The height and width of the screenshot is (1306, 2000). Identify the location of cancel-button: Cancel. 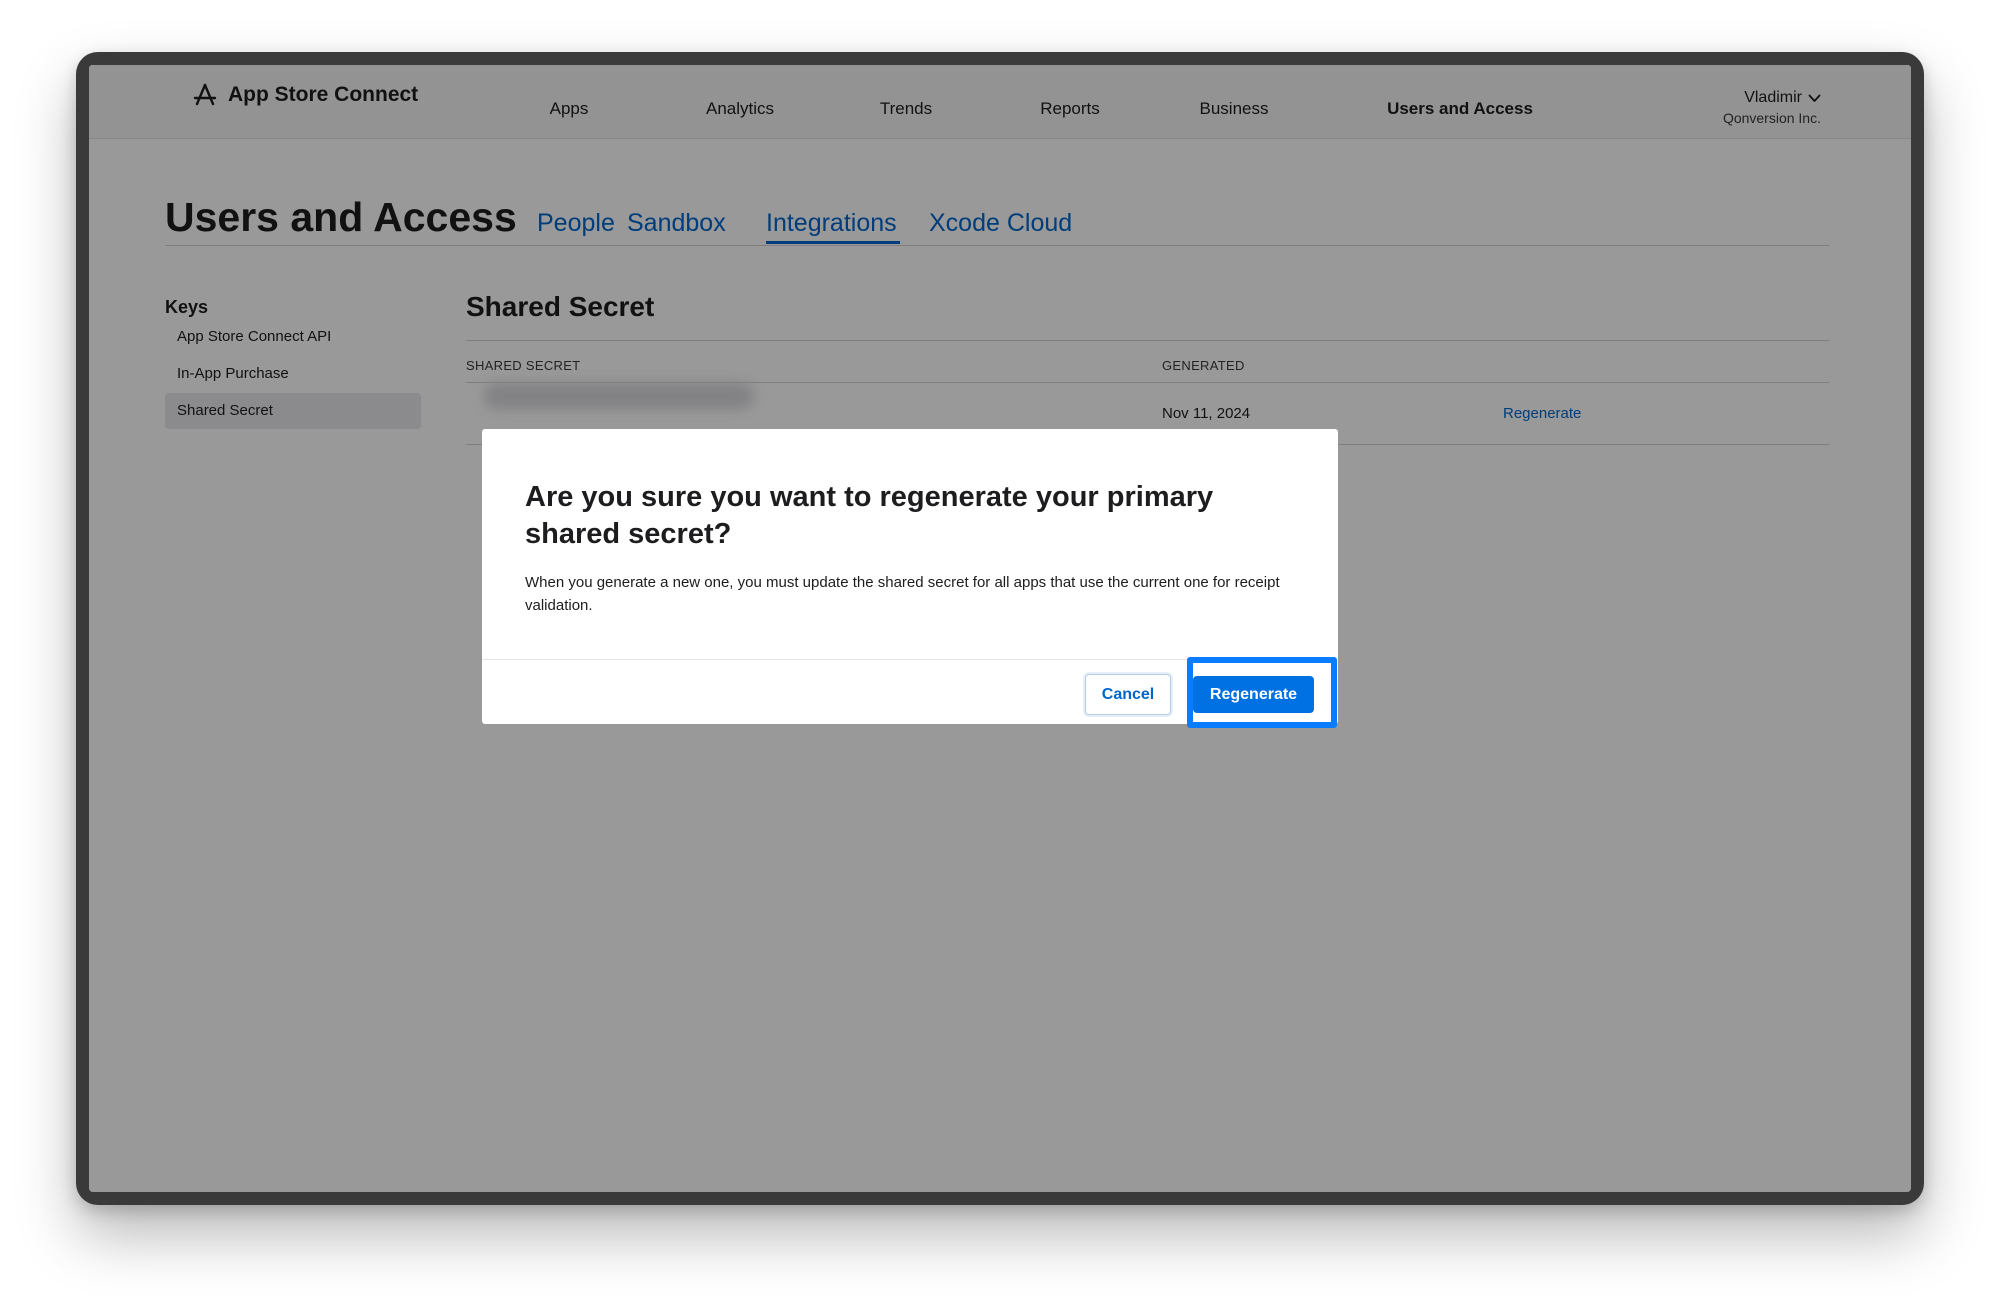
(1128, 694).